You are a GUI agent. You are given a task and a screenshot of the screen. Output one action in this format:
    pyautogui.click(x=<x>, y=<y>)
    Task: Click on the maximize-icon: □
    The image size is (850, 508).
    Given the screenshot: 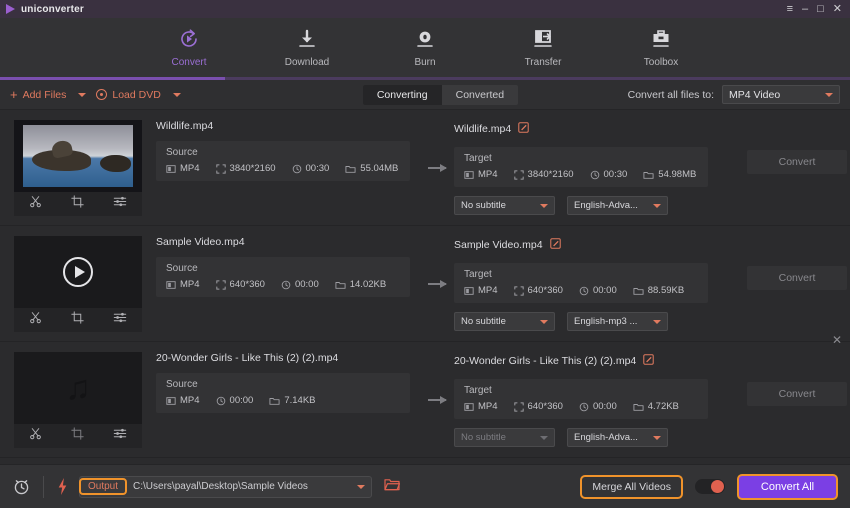 What is the action you would take?
    pyautogui.click(x=820, y=9)
    